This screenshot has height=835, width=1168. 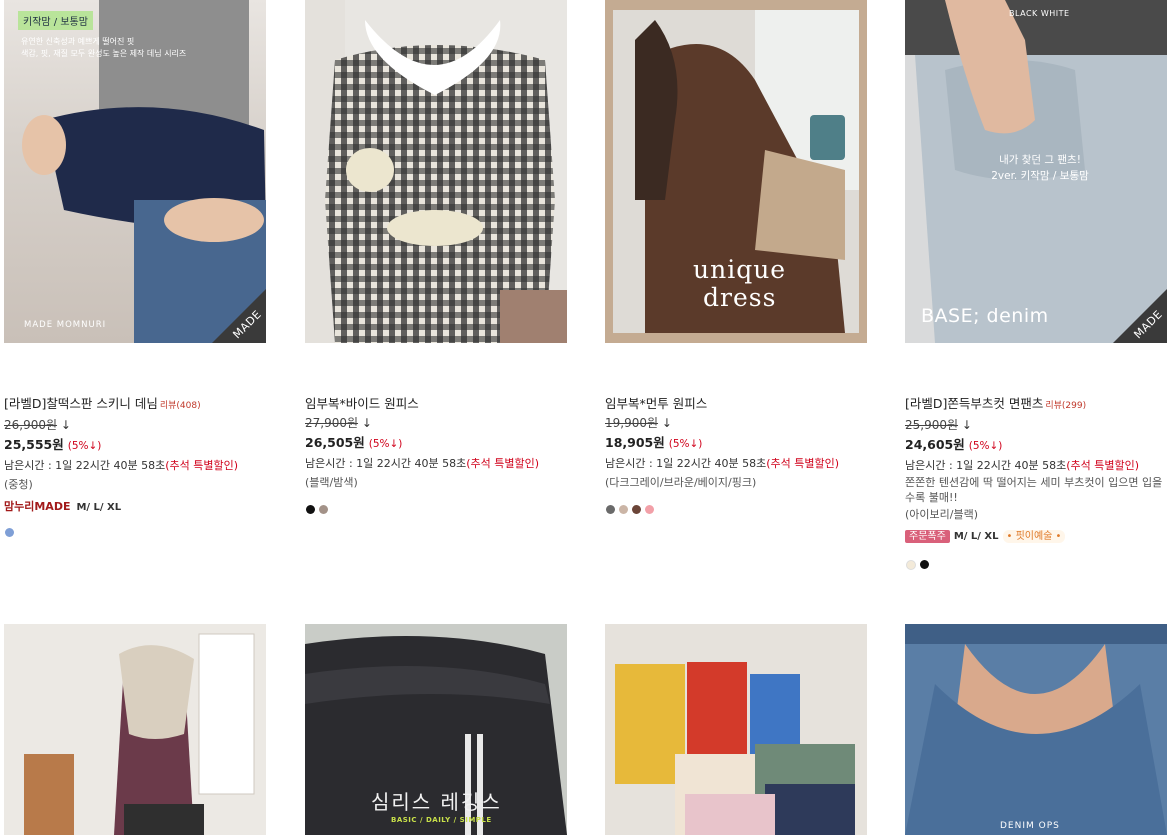 What do you see at coordinates (331, 482) in the screenshot?
I see `color-options: (블랙/밤색)` at bounding box center [331, 482].